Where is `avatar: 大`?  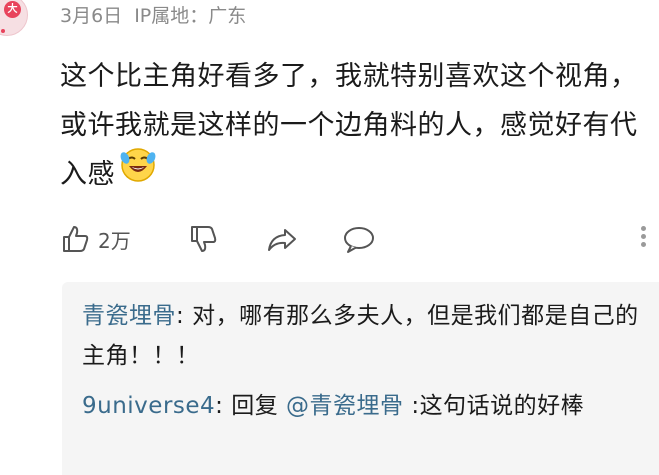
avatar: 大 is located at coordinates (14, 18).